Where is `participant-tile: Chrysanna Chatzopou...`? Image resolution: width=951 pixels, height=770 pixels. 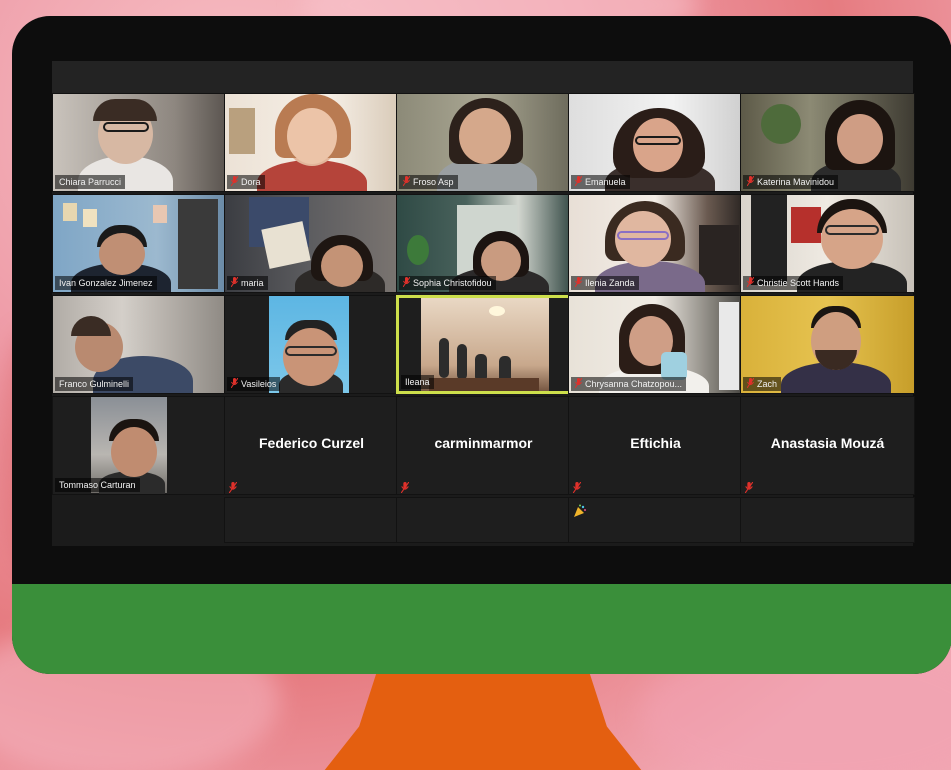 participant-tile: Chrysanna Chatzopou... is located at coordinates (655, 344).